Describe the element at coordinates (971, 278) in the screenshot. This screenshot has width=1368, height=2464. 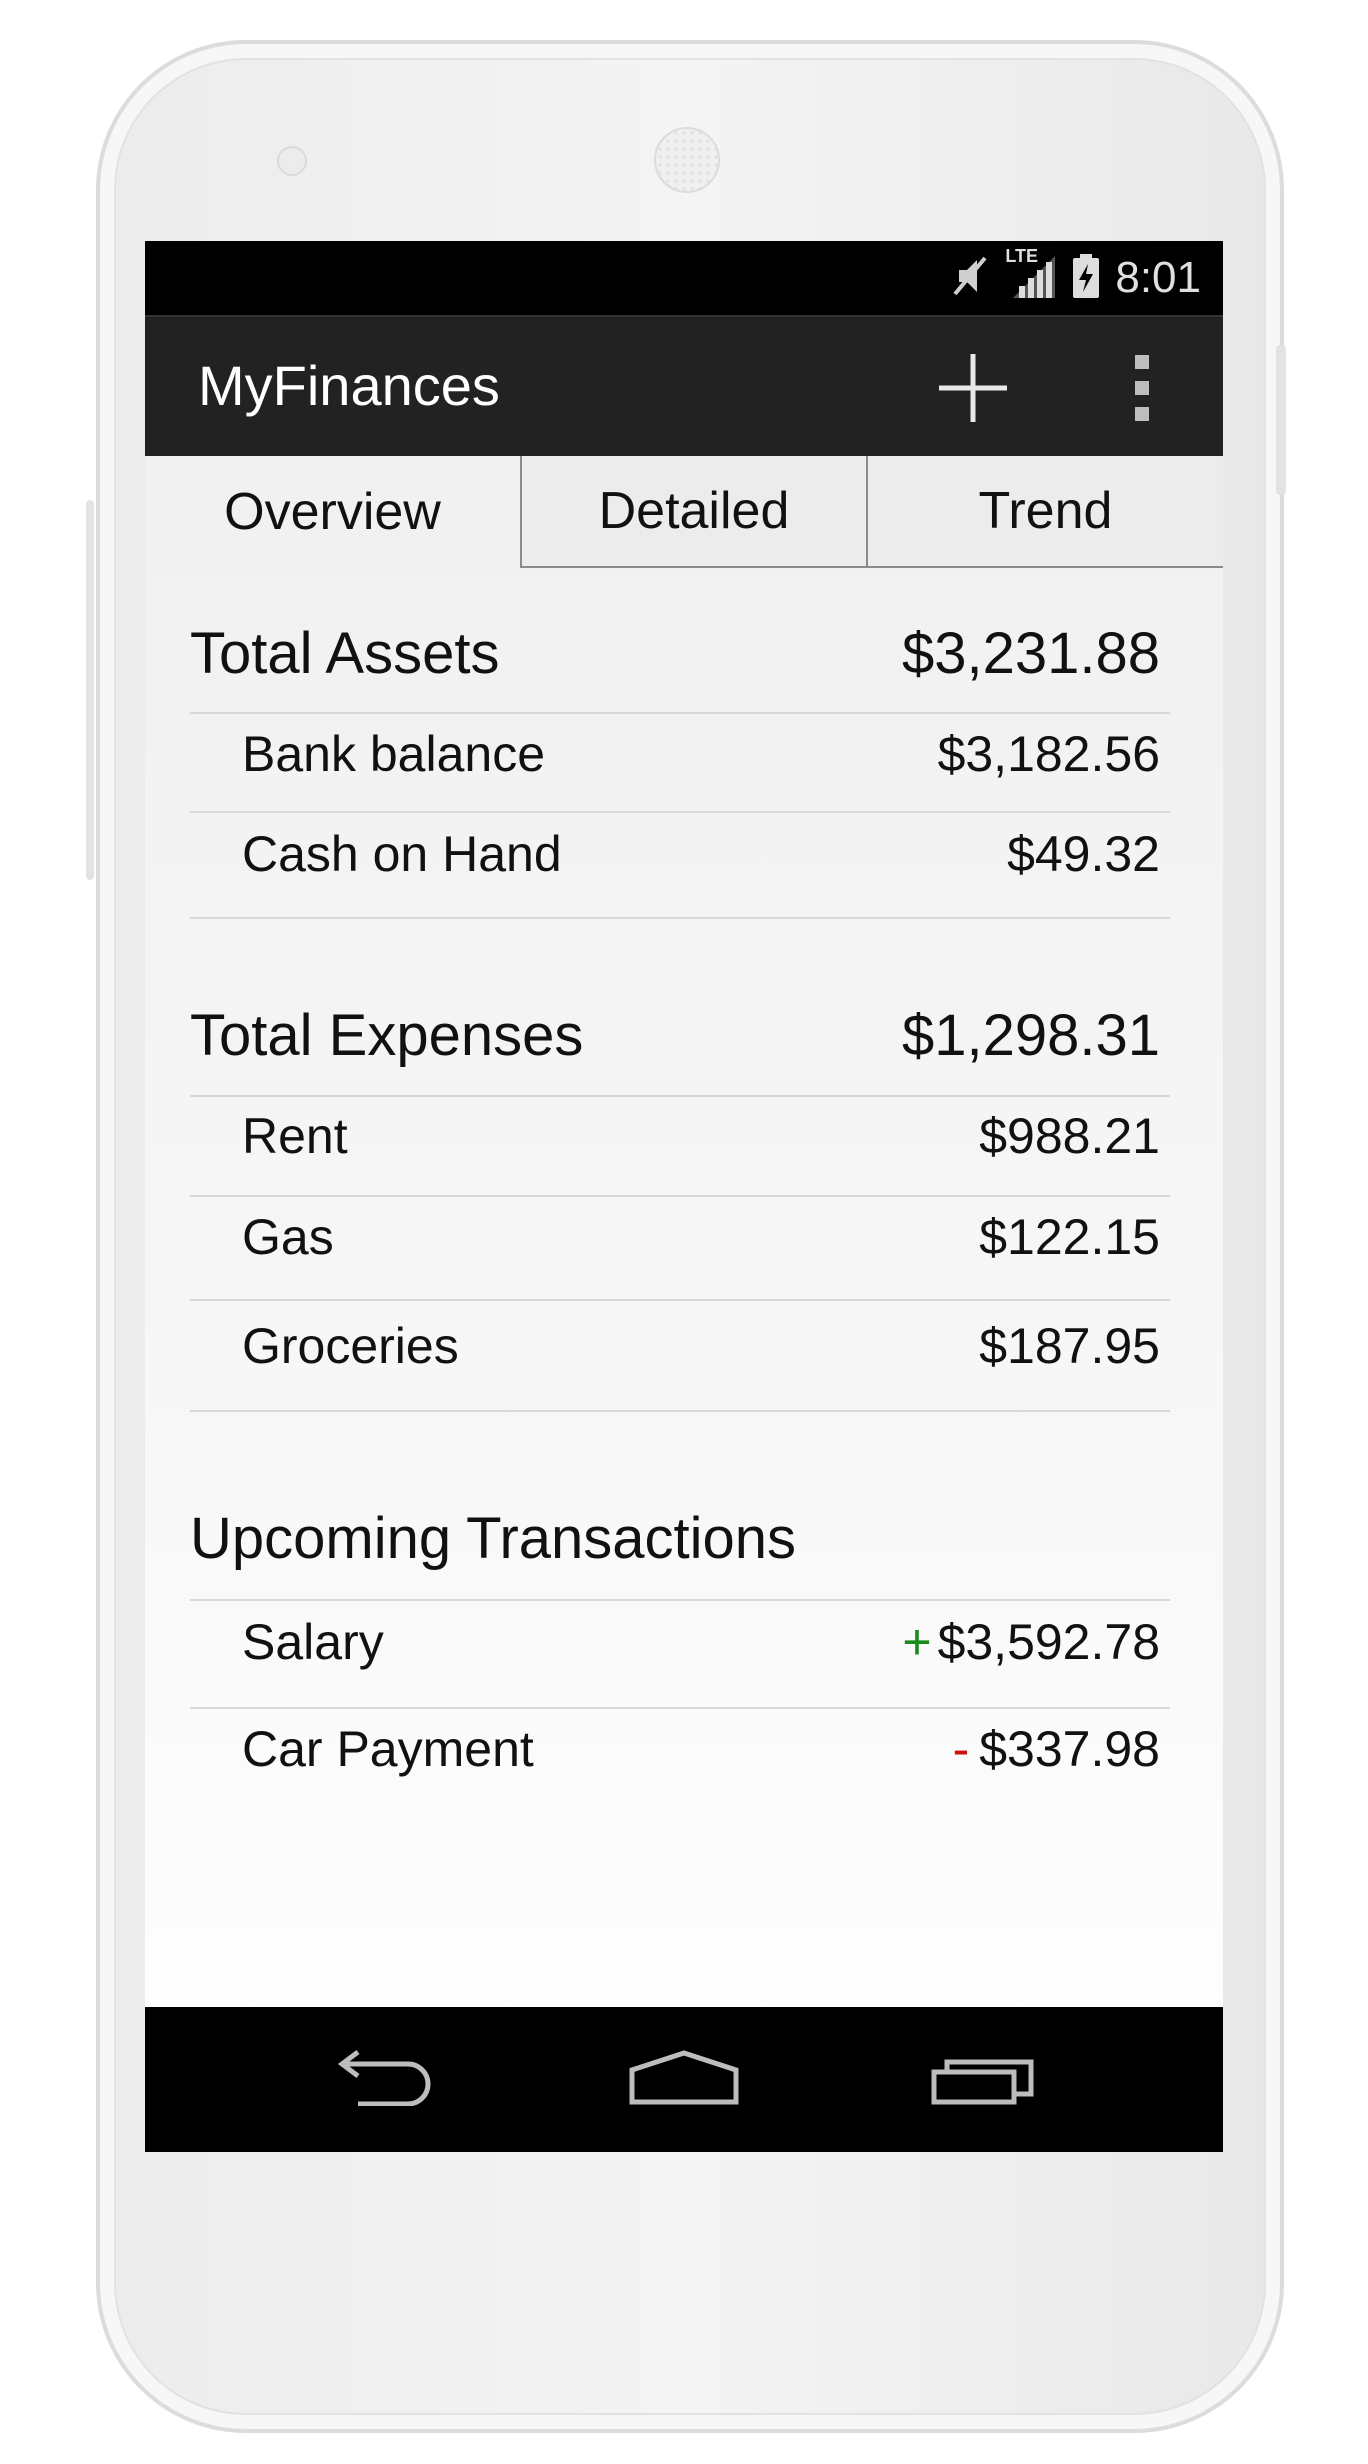
I see `mute-icon` at that location.